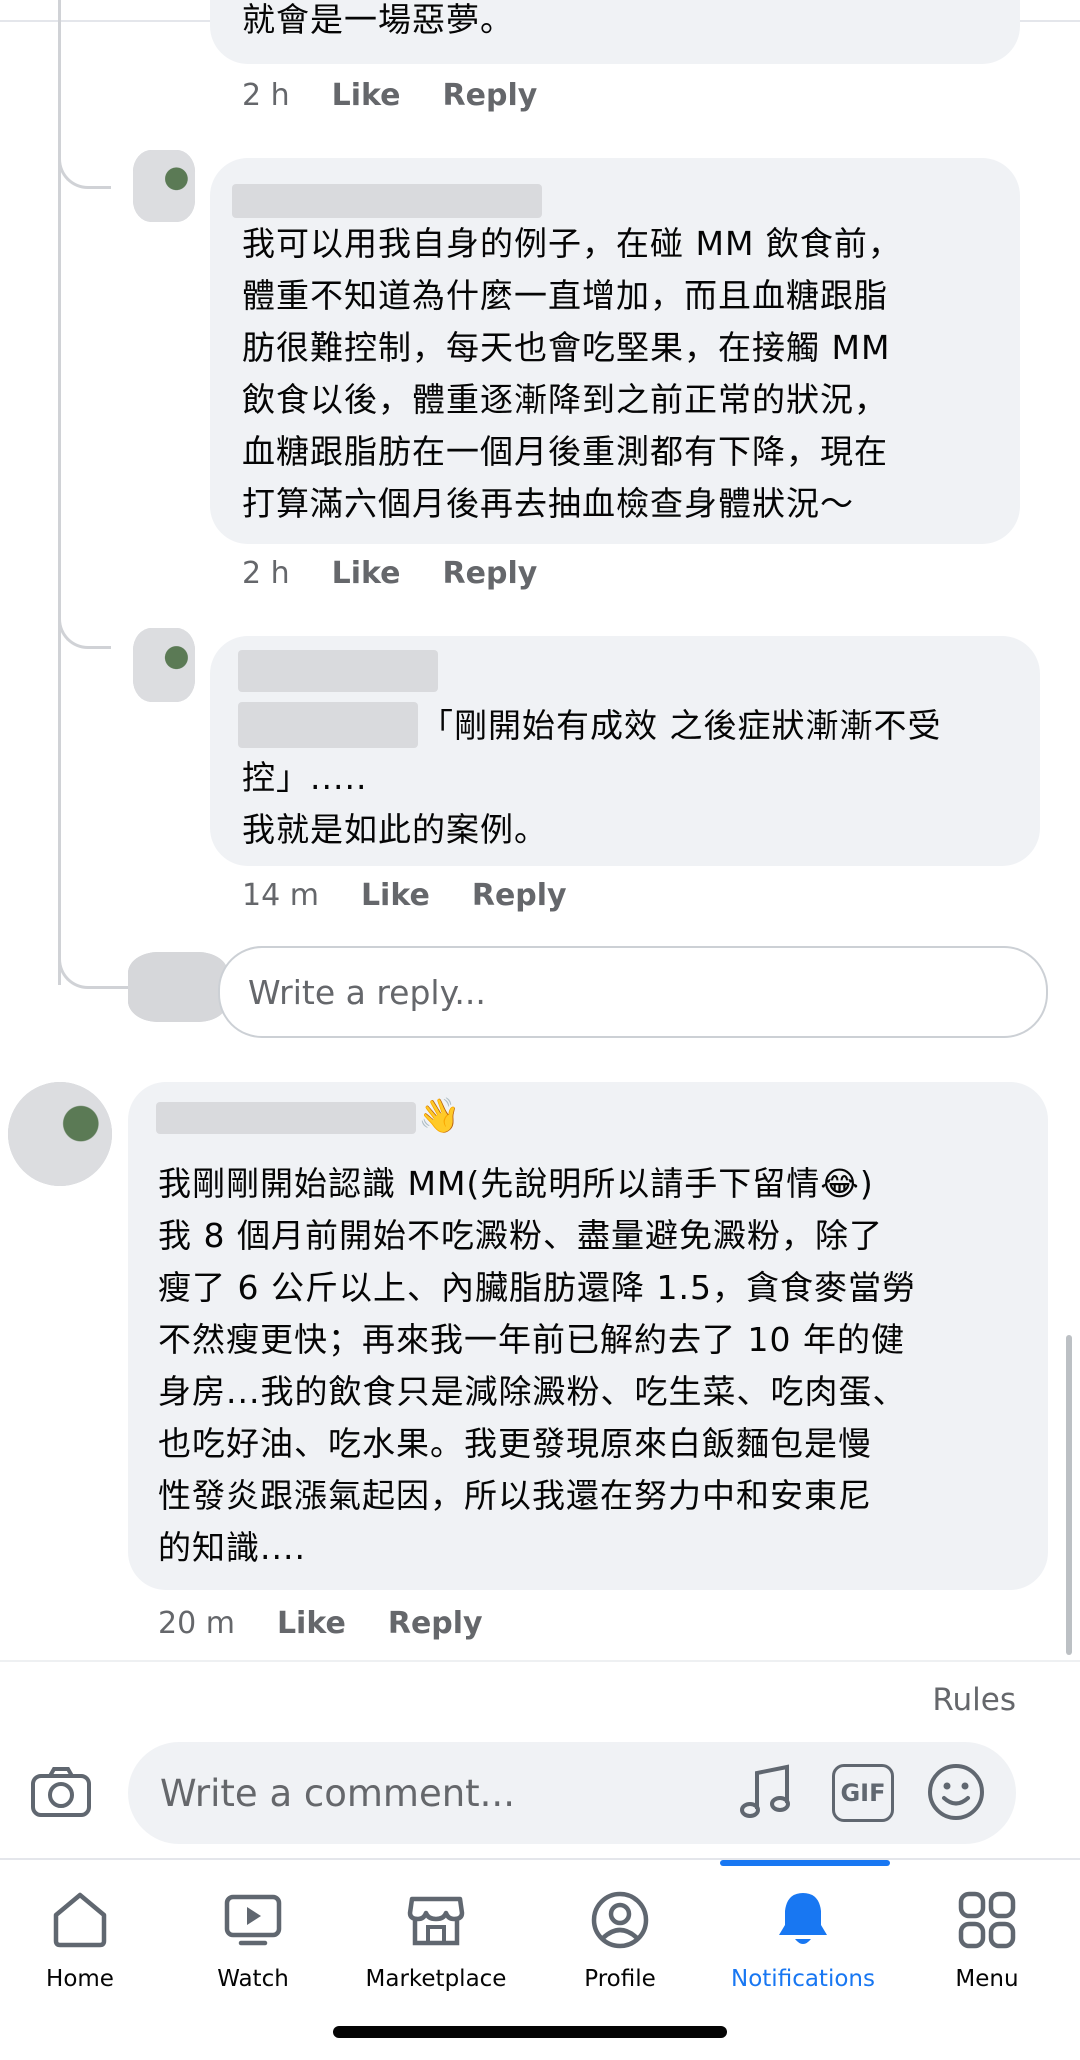  Describe the element at coordinates (530, 2032) in the screenshot. I see `home-indicator` at that location.